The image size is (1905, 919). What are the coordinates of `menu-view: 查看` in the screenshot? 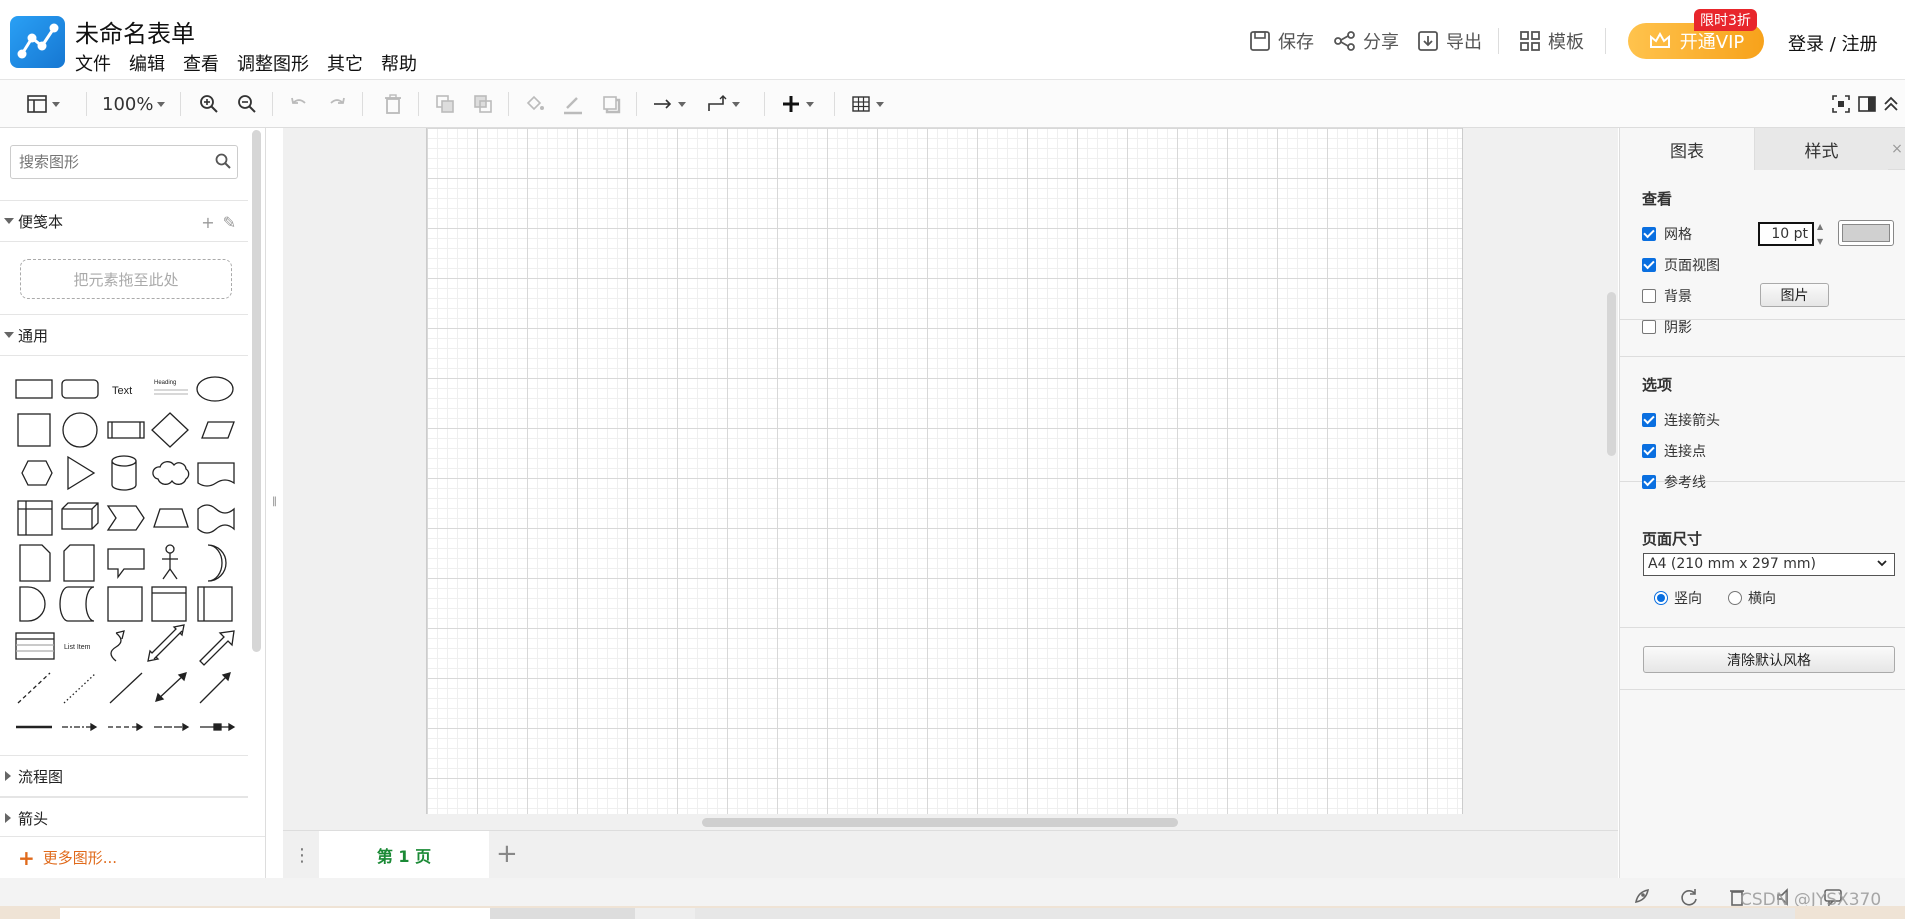 It's located at (201, 63).